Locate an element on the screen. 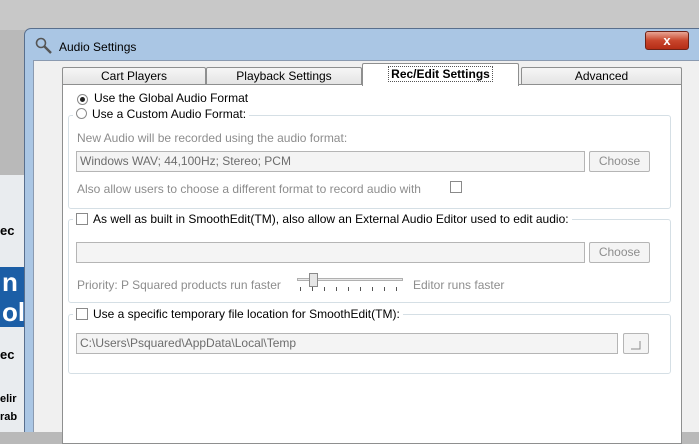  external-editor-checkbox is located at coordinates (82, 219).